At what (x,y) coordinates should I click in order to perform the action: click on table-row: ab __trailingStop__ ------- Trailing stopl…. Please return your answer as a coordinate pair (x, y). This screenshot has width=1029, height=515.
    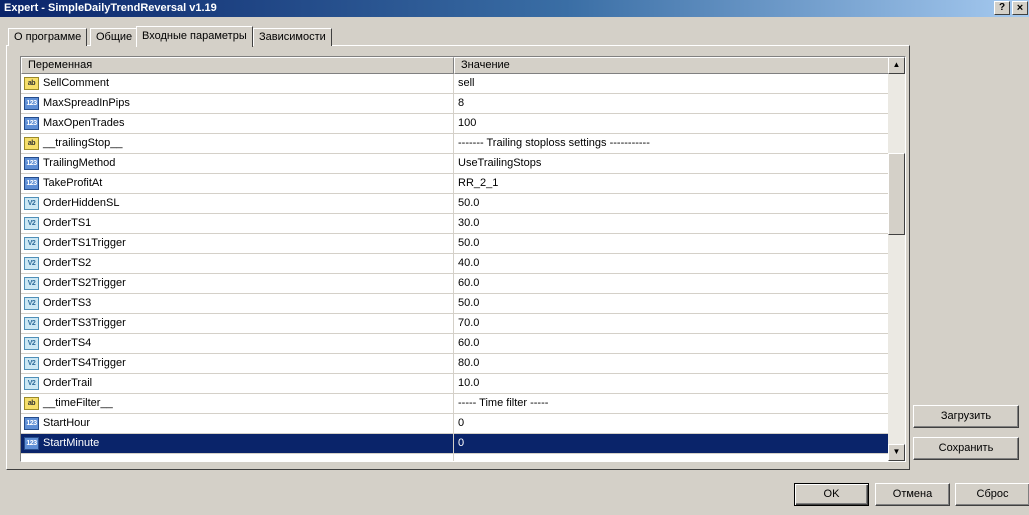
    Looking at the image, I should click on (455, 144).